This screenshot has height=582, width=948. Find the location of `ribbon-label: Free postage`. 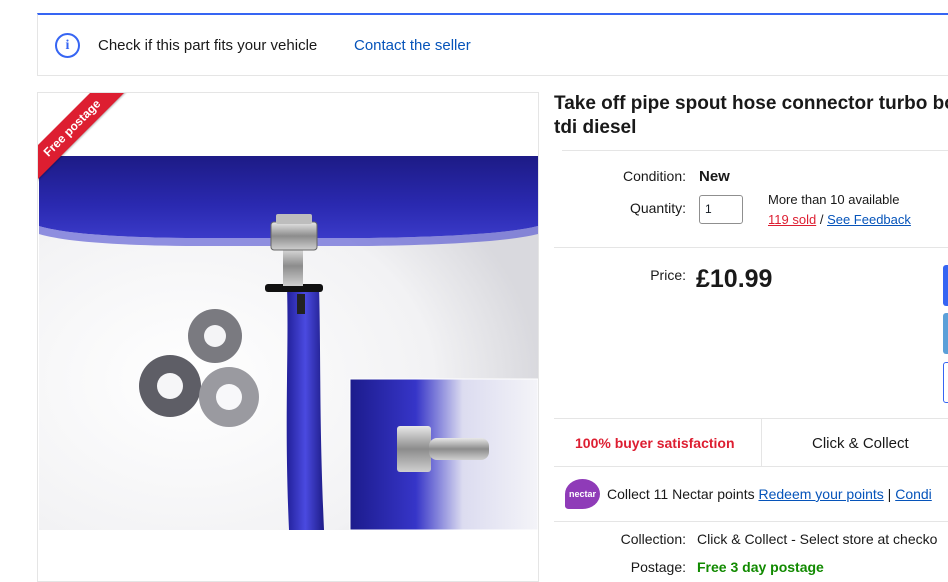

ribbon-label: Free postage is located at coordinates (86, 141).